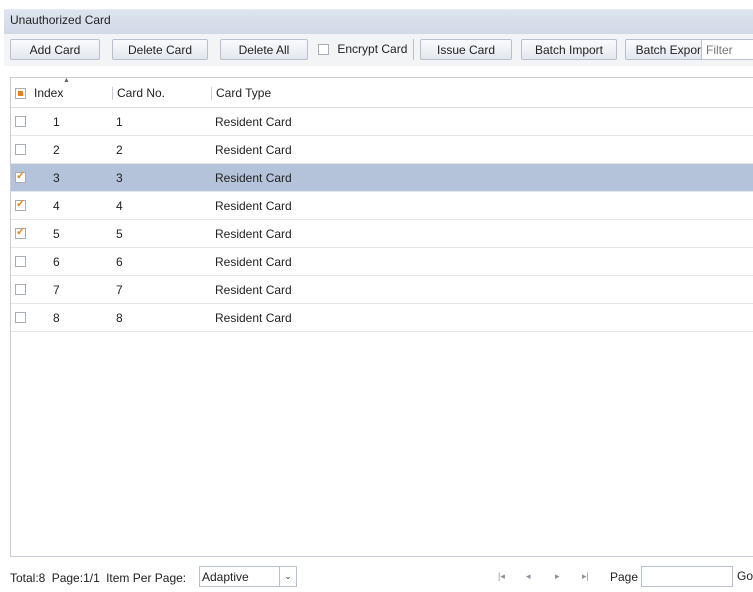 This screenshot has width=753, height=592. What do you see at coordinates (382, 206) in the screenshot?
I see `table-row: 4 4 Resident Card` at bounding box center [382, 206].